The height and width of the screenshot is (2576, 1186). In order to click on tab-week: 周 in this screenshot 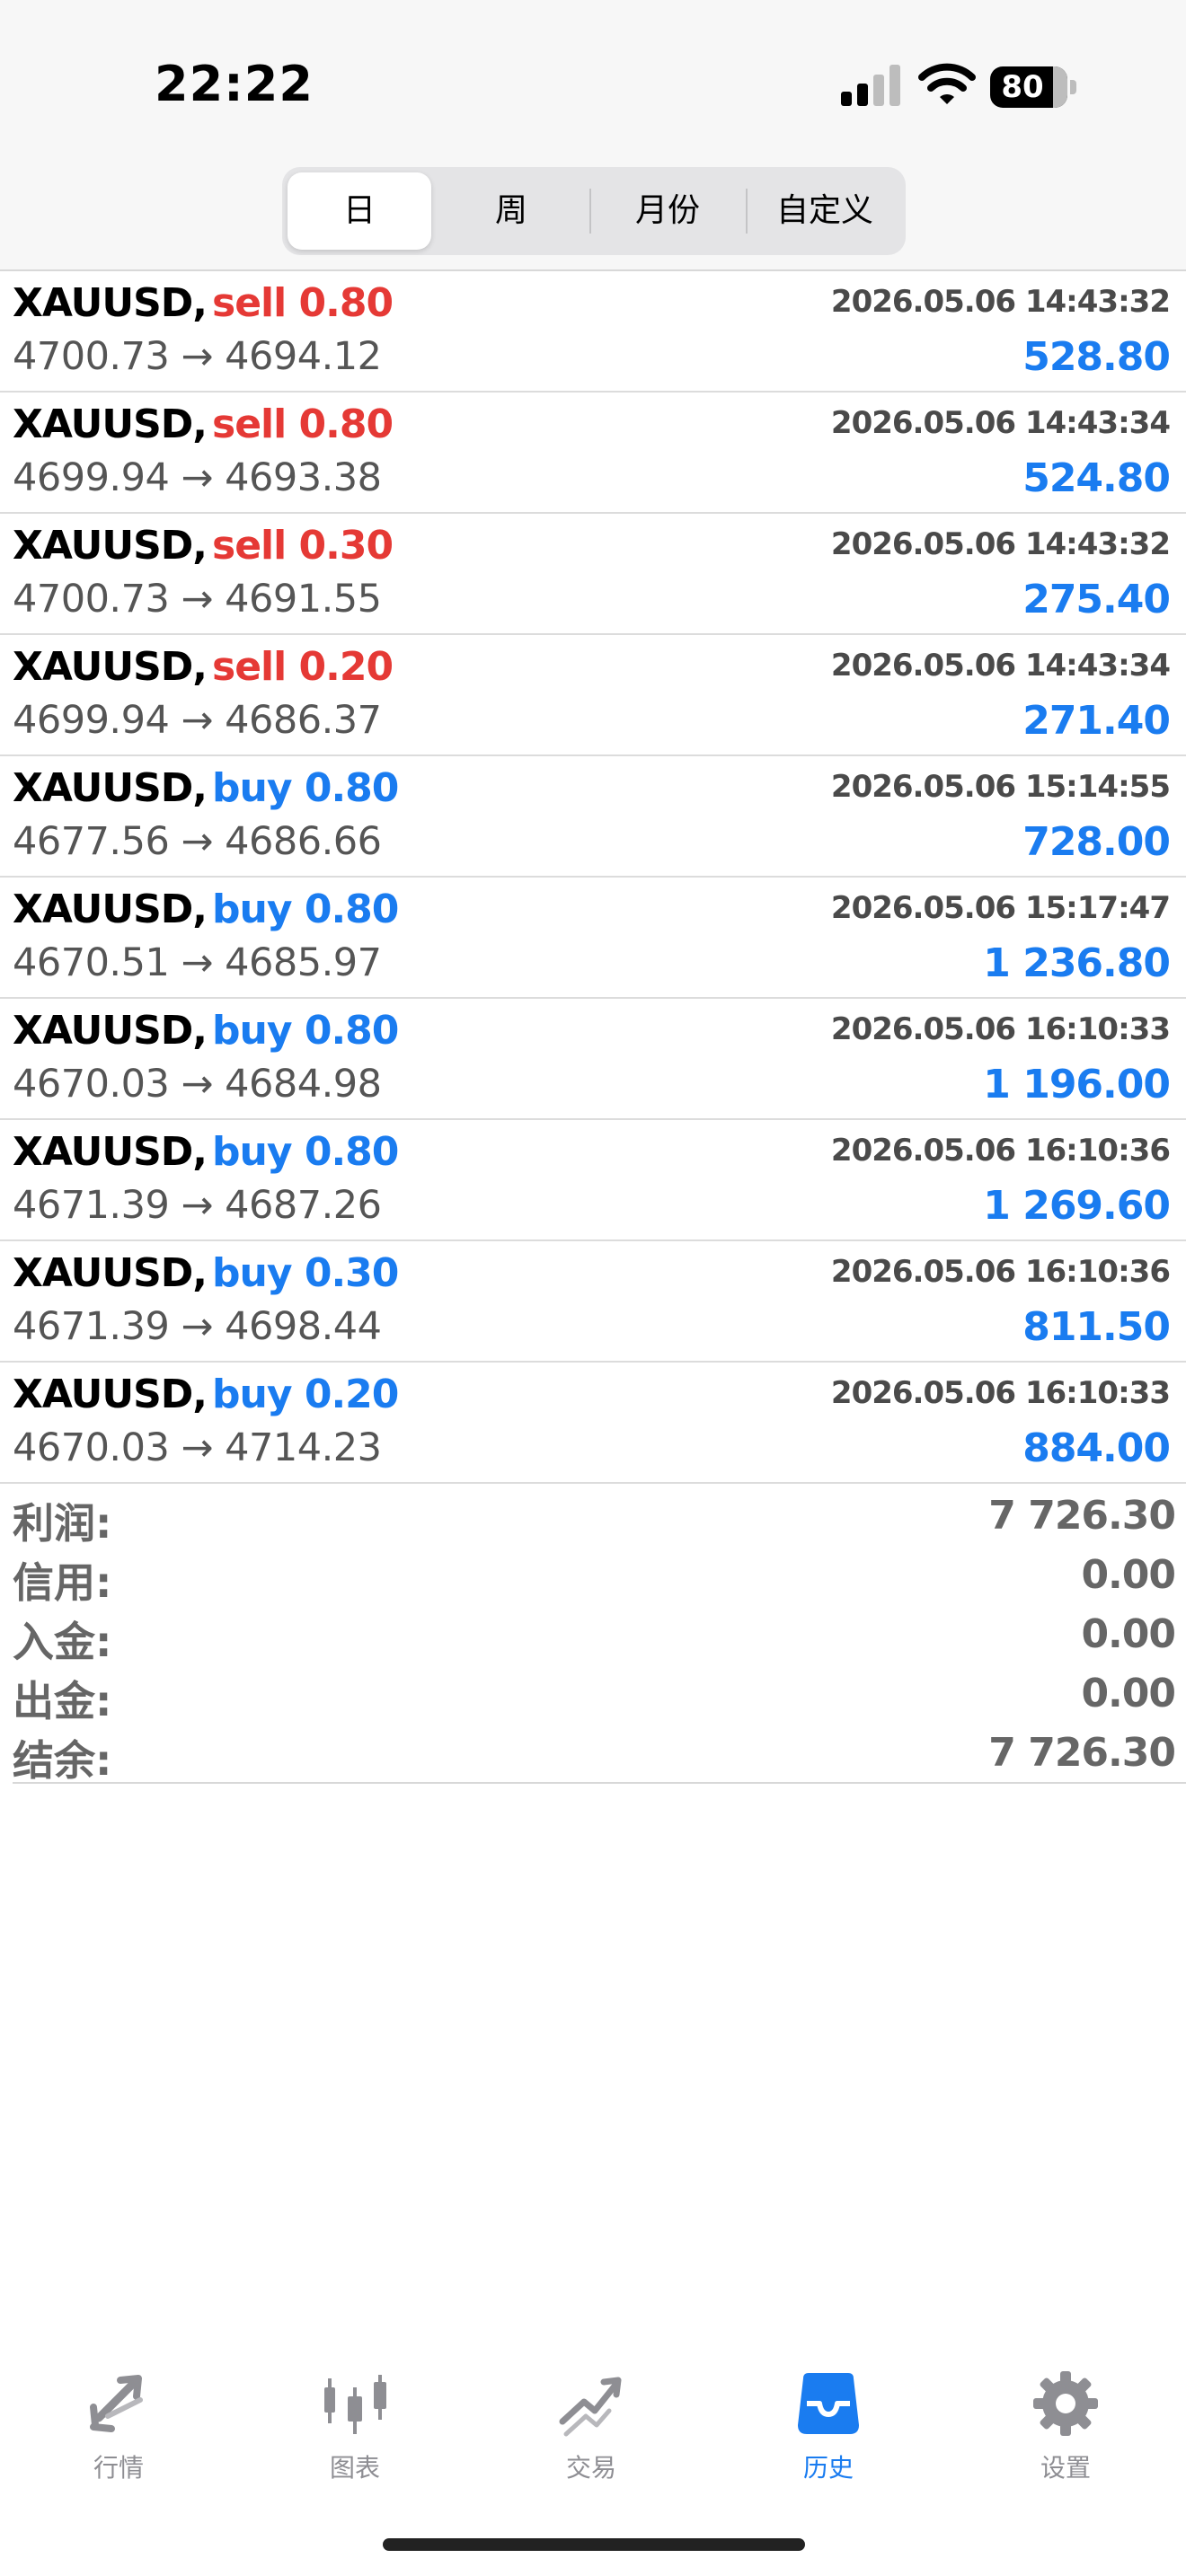, I will do `click(511, 211)`.